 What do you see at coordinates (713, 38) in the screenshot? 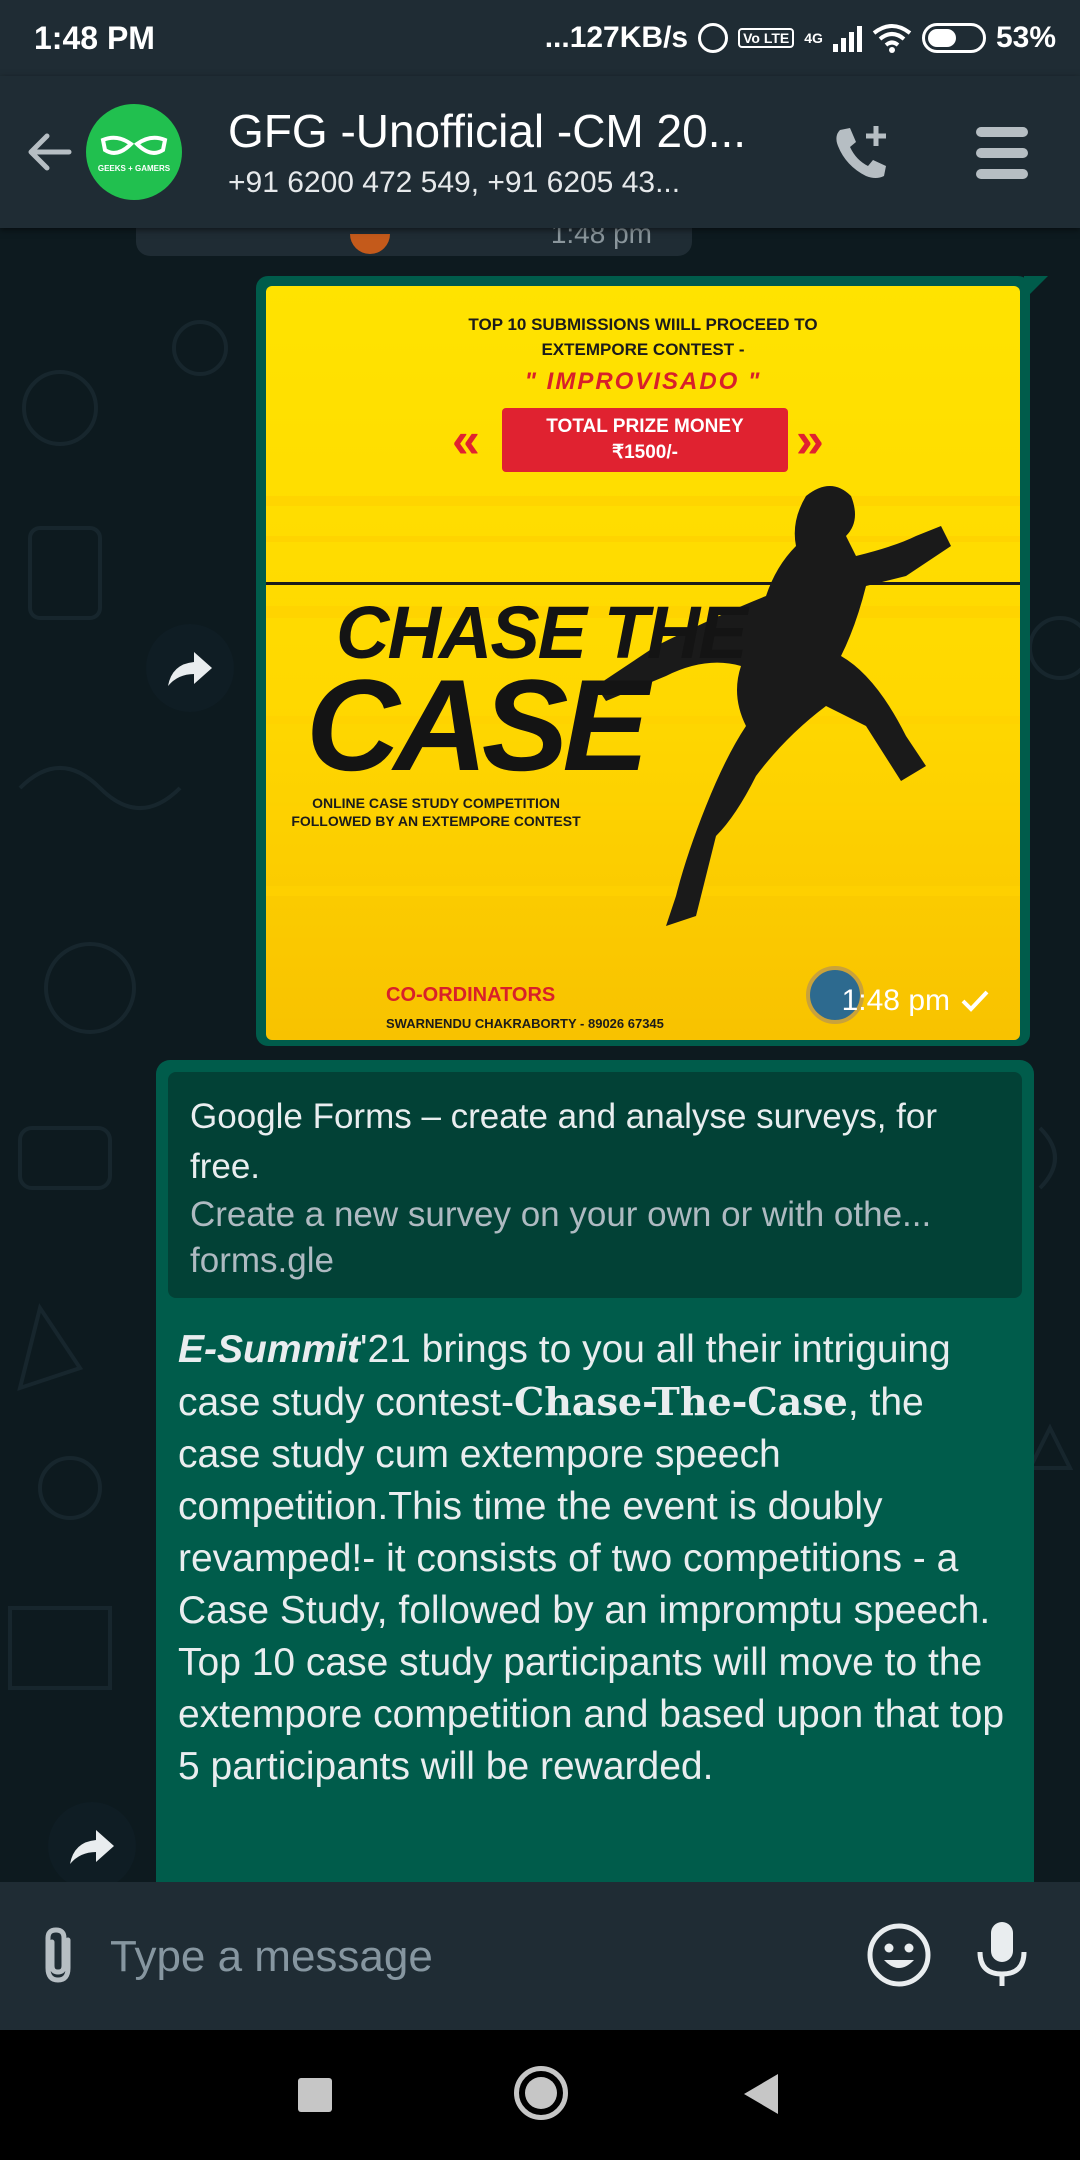
I see `alarm-icon` at bounding box center [713, 38].